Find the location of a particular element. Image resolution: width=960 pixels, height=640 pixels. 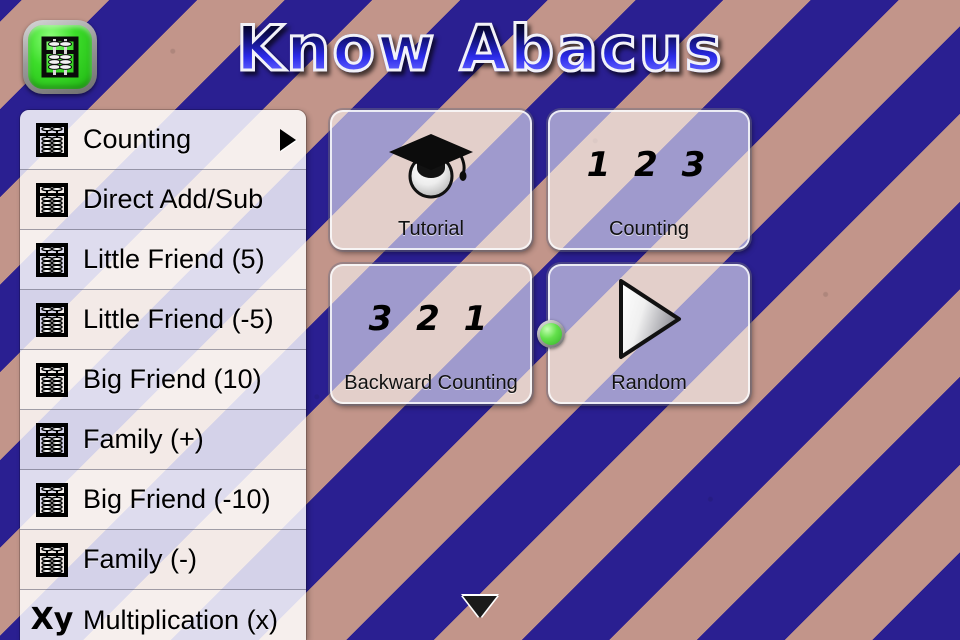

sidebar-item-little-friend-minus5: Little Friend (-5) is located at coordinates (163, 320).